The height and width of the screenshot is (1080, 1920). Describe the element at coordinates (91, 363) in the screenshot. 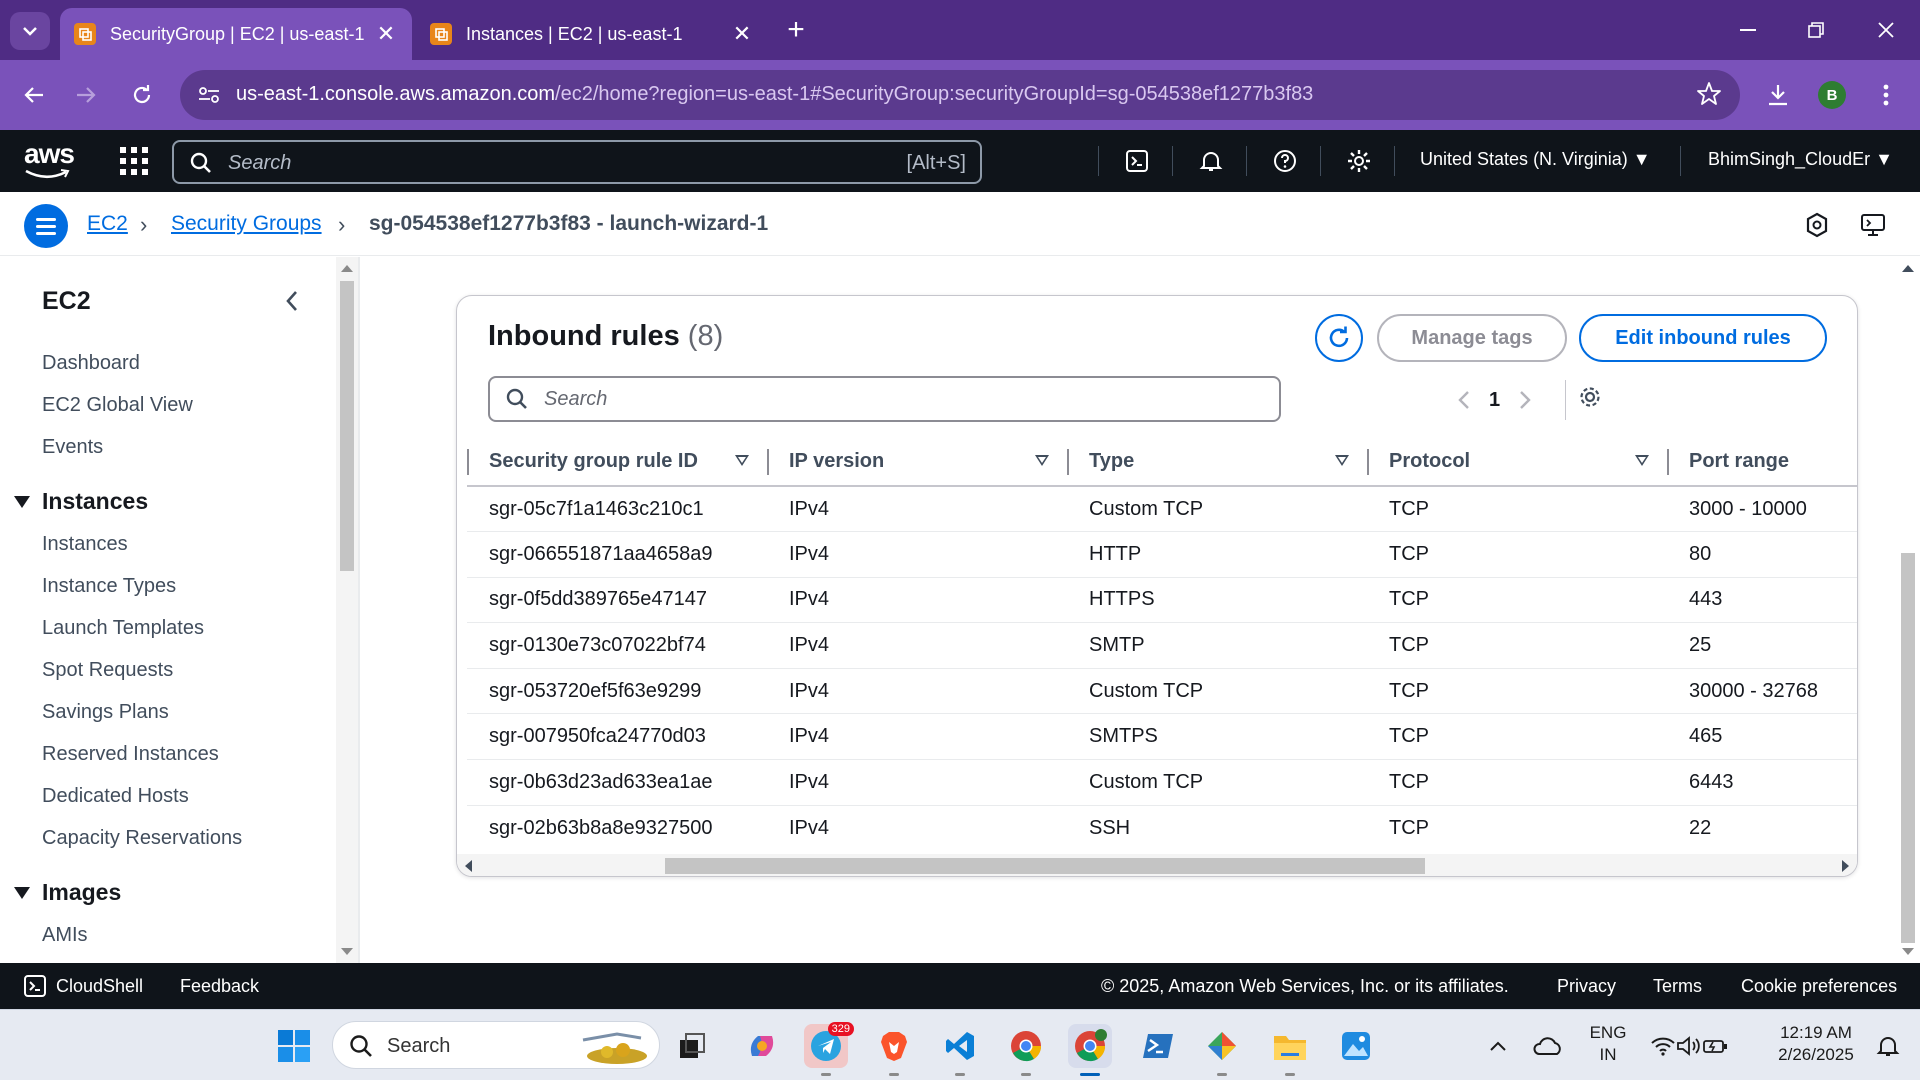

I see `sidebar-item-dashboard: Dashboard` at that location.